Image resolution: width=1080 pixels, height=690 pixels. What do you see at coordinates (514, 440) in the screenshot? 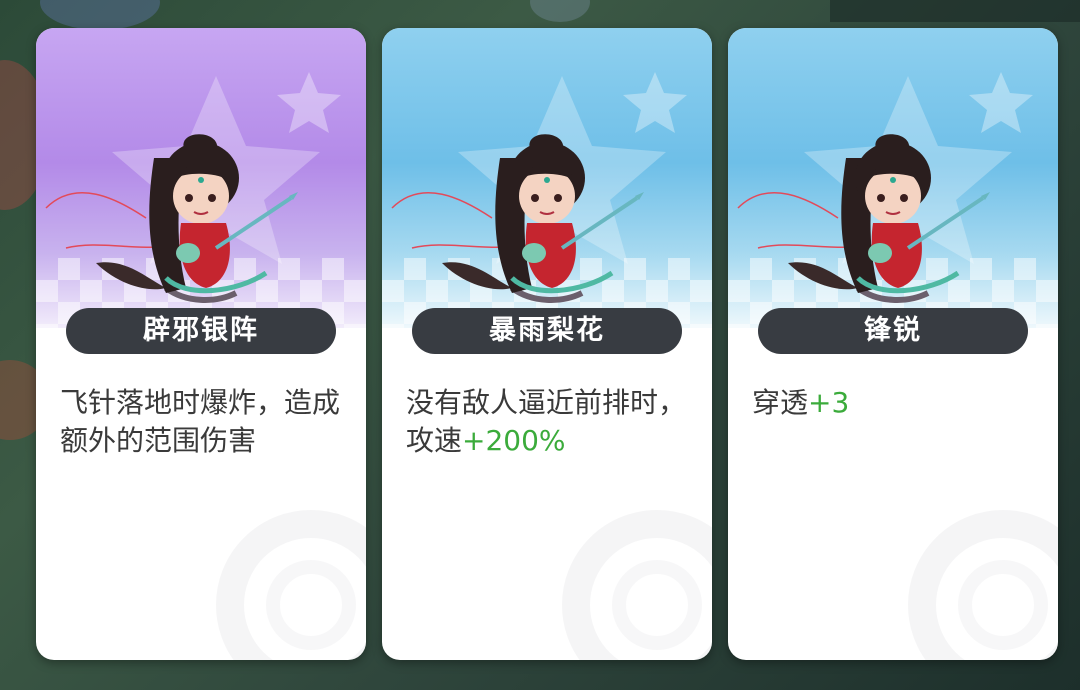
I see `bonus-value: +200%` at bounding box center [514, 440].